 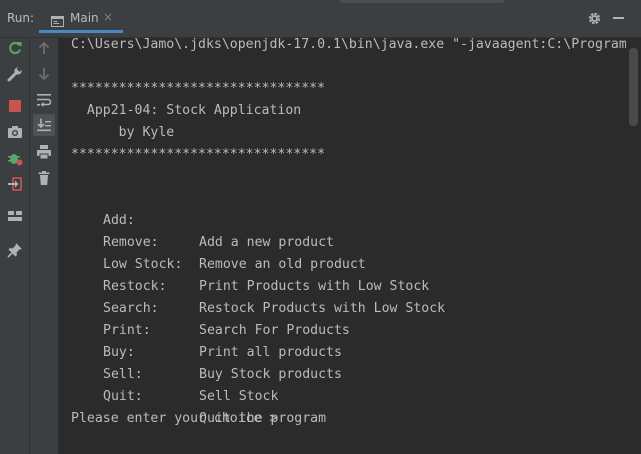 I want to click on menu-line: Quit: Quit the program, so click(x=339, y=395).